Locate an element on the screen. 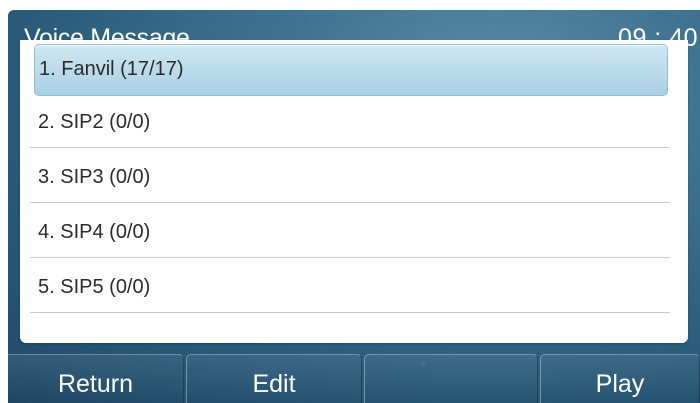 Image resolution: width=700 pixels, height=403 pixels. list-item-sip2: 2. SIP2 (0/0) is located at coordinates (350, 122).